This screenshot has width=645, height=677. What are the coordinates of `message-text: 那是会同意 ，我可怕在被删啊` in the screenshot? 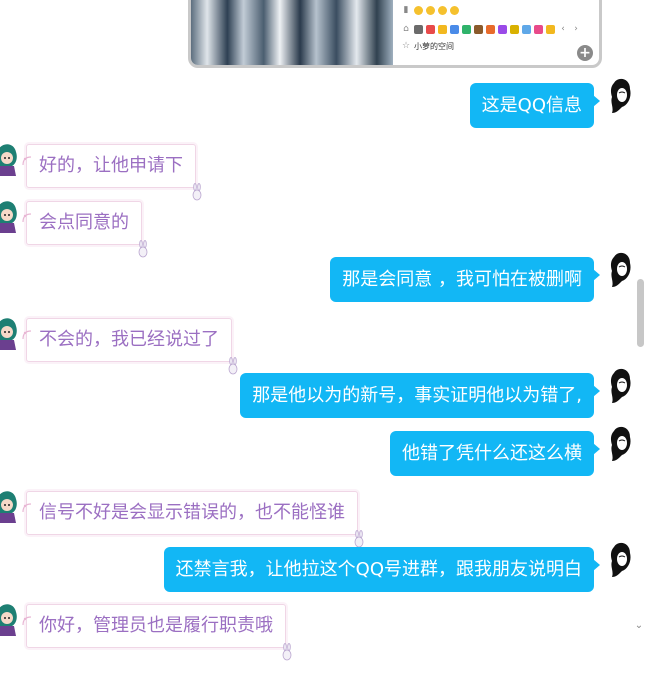 It's located at (462, 279).